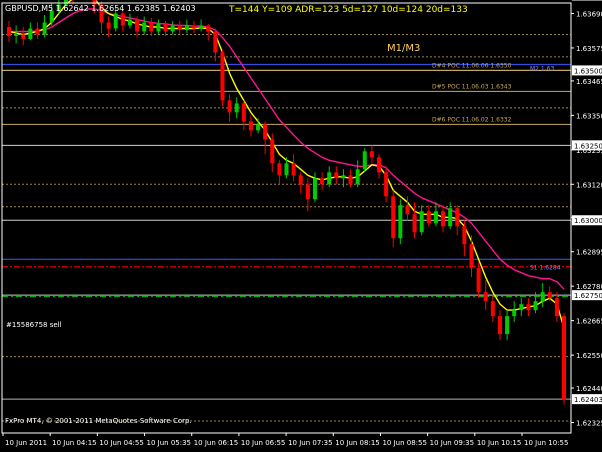  What do you see at coordinates (589, 424) in the screenshot?
I see `y-tick-label: 1.62325` at bounding box center [589, 424].